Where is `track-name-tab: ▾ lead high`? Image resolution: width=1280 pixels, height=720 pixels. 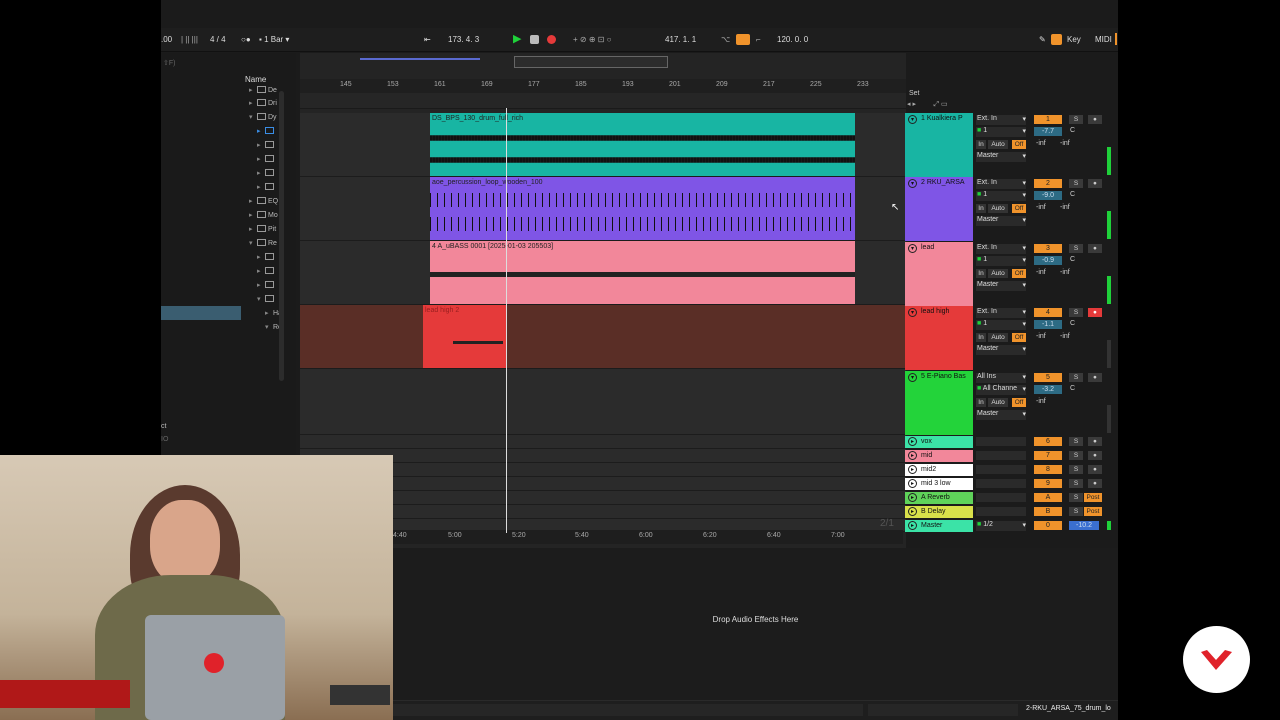 track-name-tab: ▾ lead high is located at coordinates (939, 338).